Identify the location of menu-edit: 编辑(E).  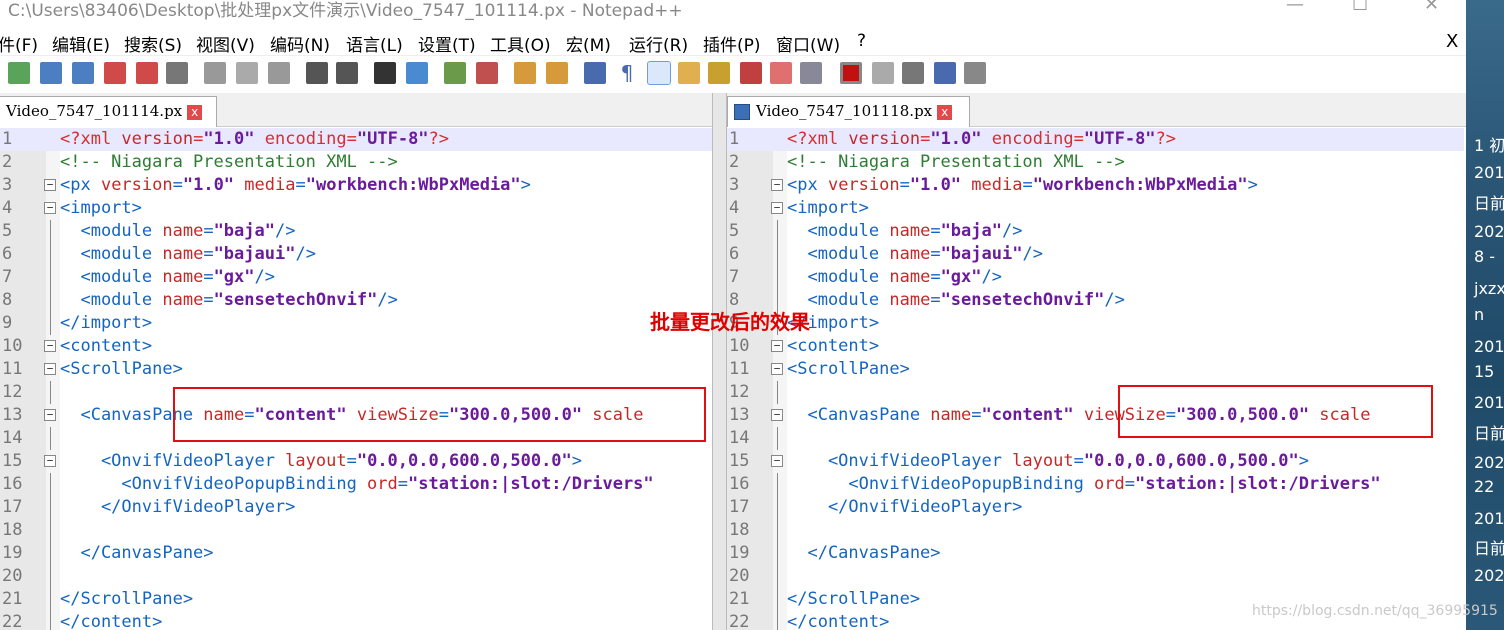
(81, 43).